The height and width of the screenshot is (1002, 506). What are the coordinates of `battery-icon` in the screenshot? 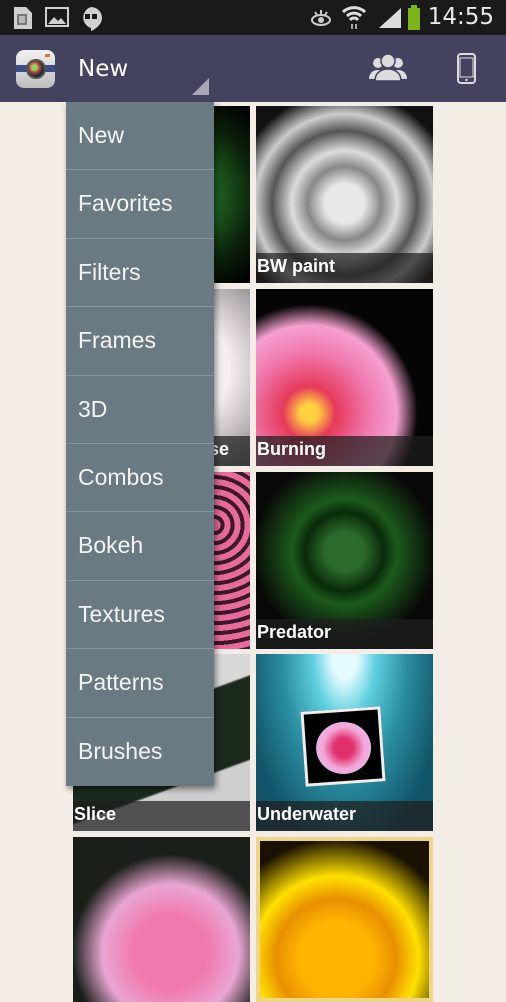 It's located at (414, 17).